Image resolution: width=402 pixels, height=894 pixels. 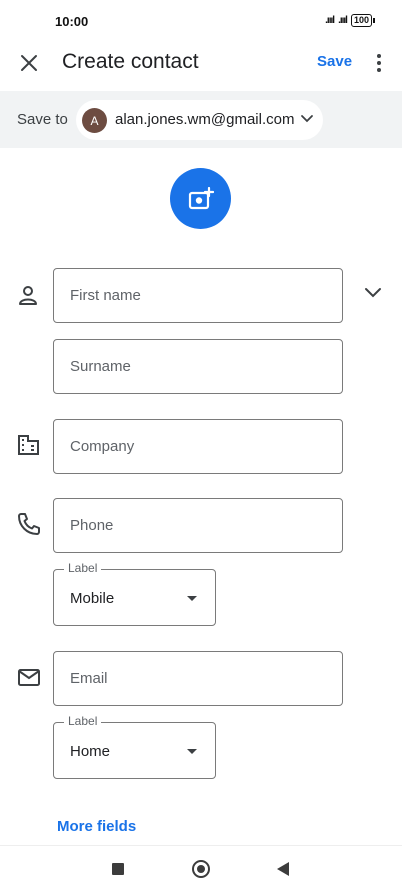 I want to click on more-fields-button: More fields, so click(x=96, y=826).